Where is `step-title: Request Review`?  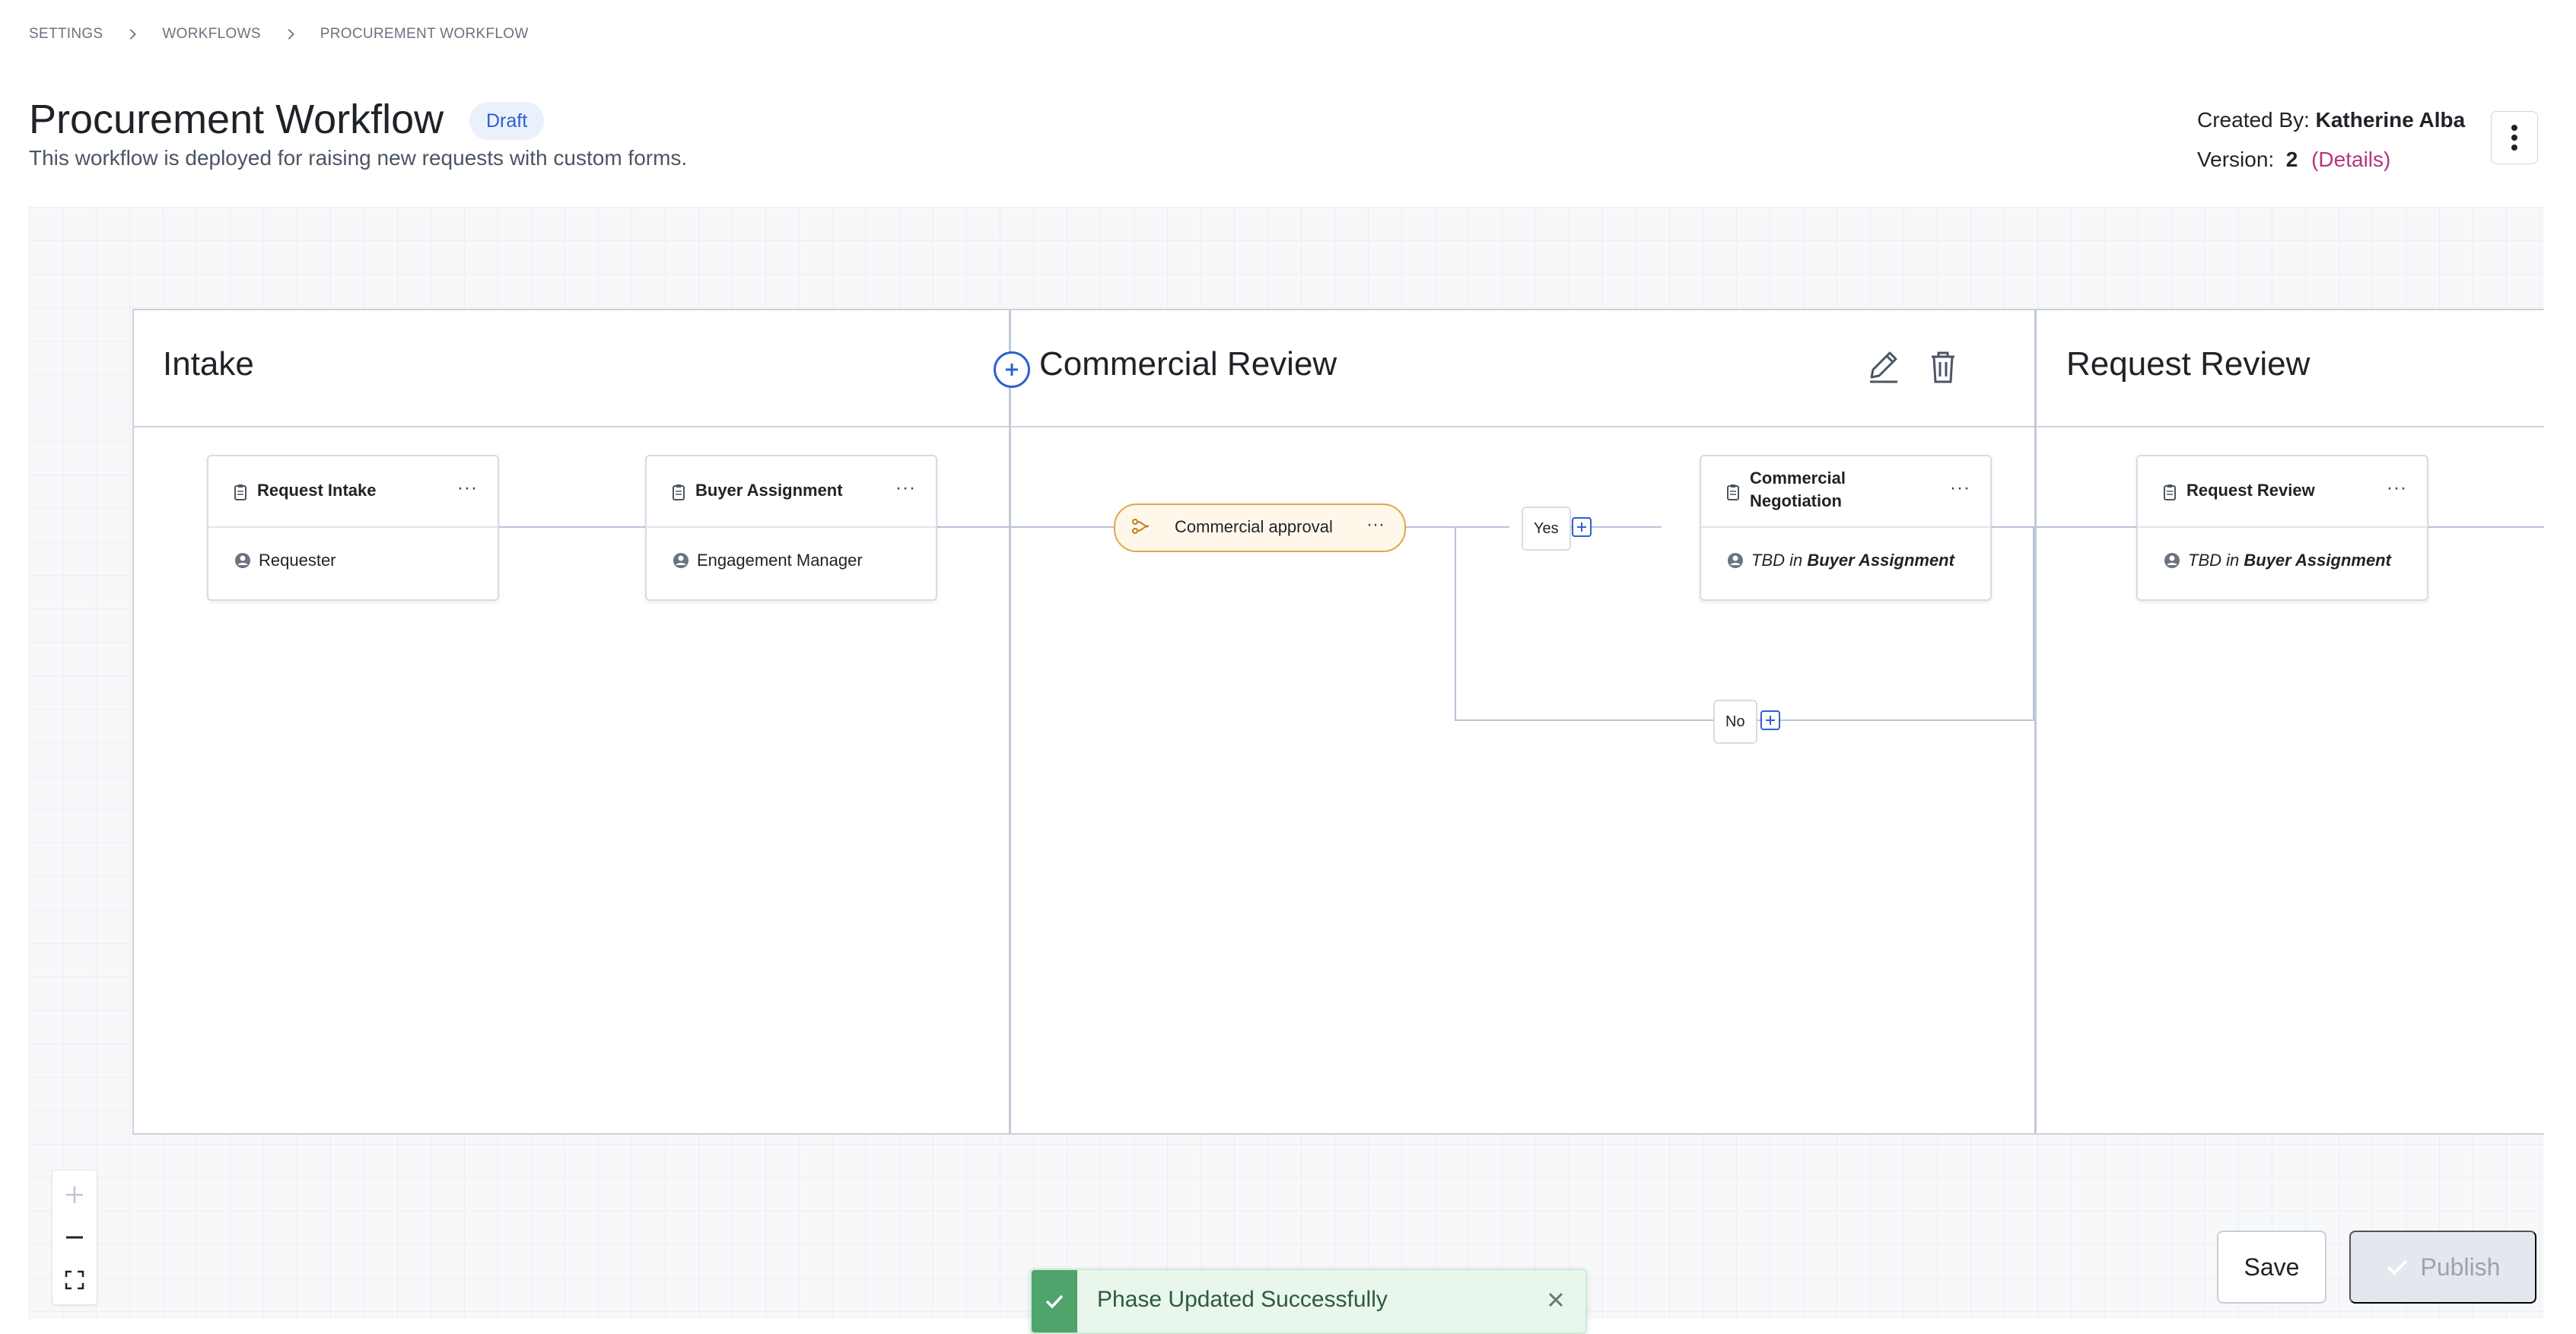 step-title: Request Review is located at coordinates (2251, 490).